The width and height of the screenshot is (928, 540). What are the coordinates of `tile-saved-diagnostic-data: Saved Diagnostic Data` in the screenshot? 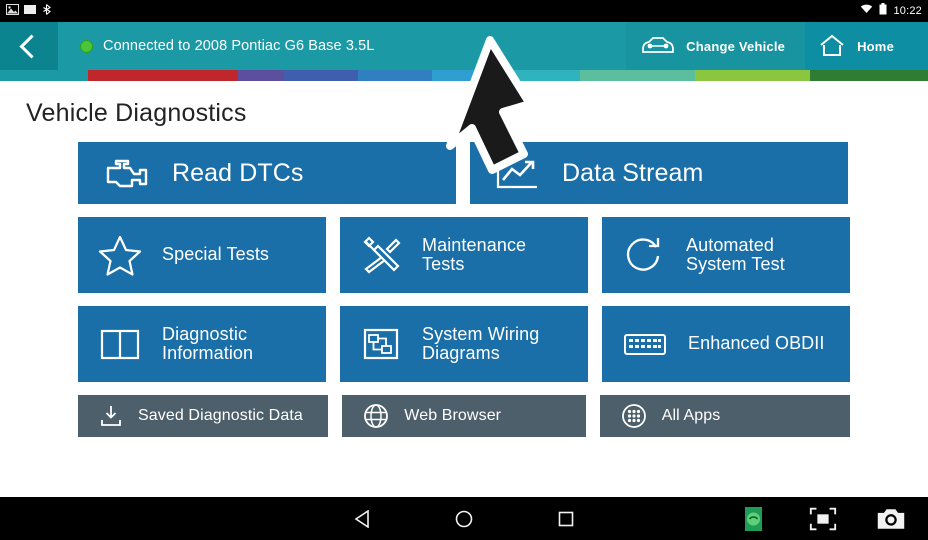 It's located at (203, 416).